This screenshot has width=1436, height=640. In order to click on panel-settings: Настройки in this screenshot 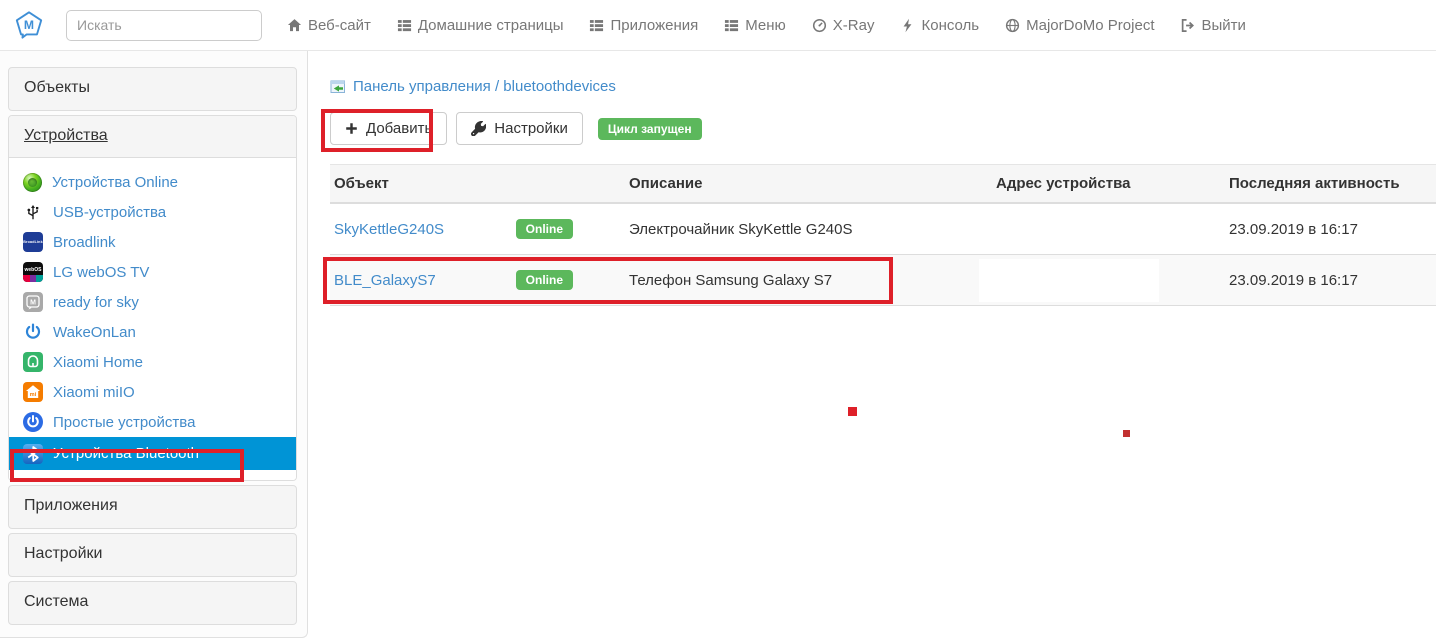, I will do `click(152, 555)`.